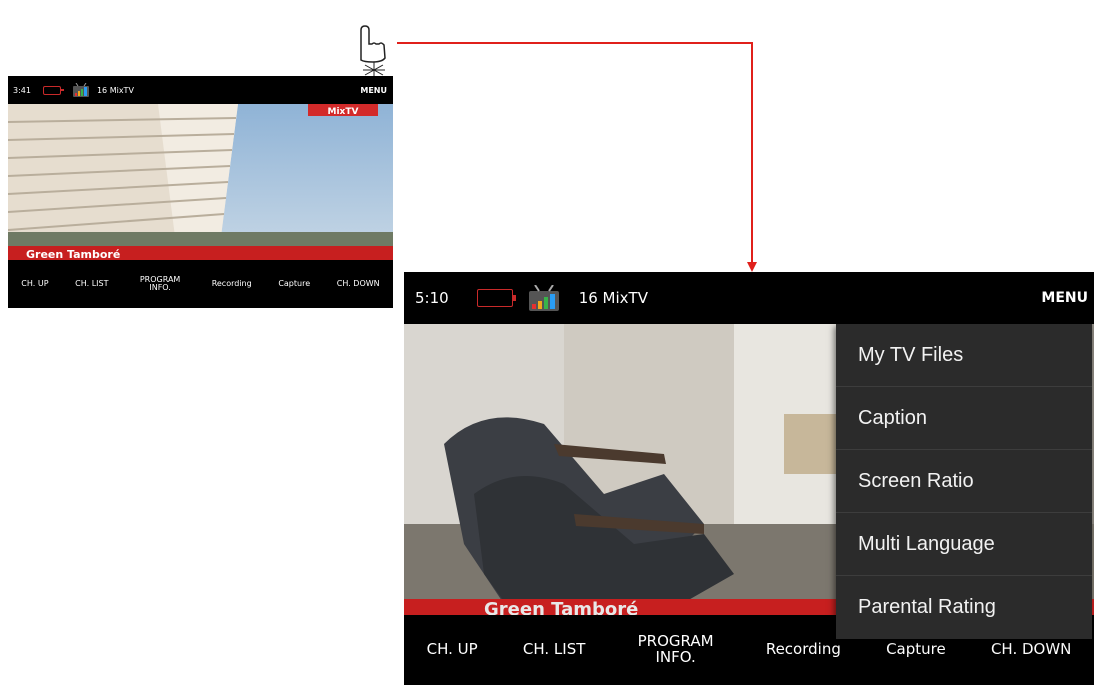 The height and width of the screenshot is (685, 1094). I want to click on status-bar: 5:10 16 MixTV MENU, so click(749, 298).